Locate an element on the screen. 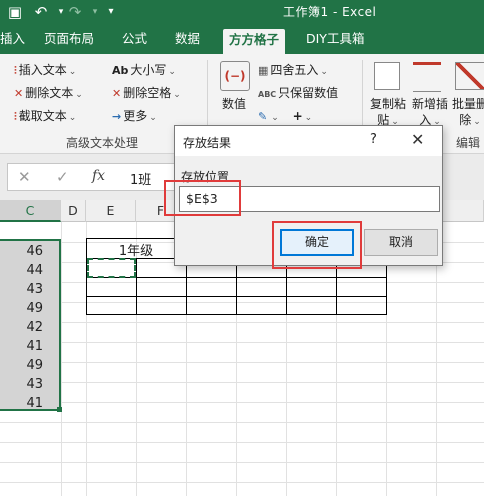  redo-icon: ↷ is located at coordinates (75, 12).